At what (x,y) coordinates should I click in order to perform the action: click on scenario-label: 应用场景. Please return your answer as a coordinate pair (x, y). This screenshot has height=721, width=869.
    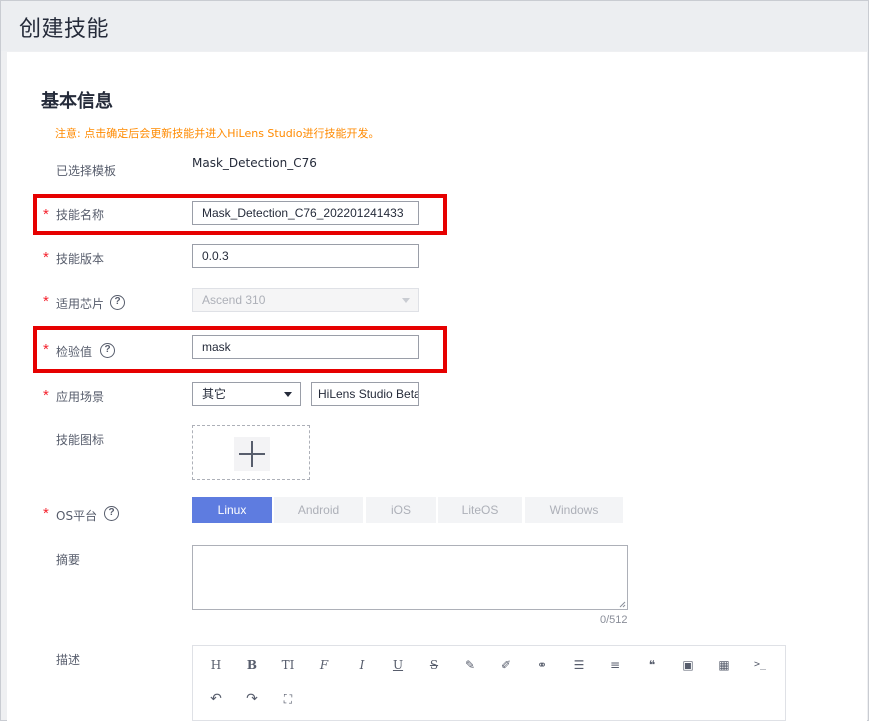
    Looking at the image, I should click on (80, 397).